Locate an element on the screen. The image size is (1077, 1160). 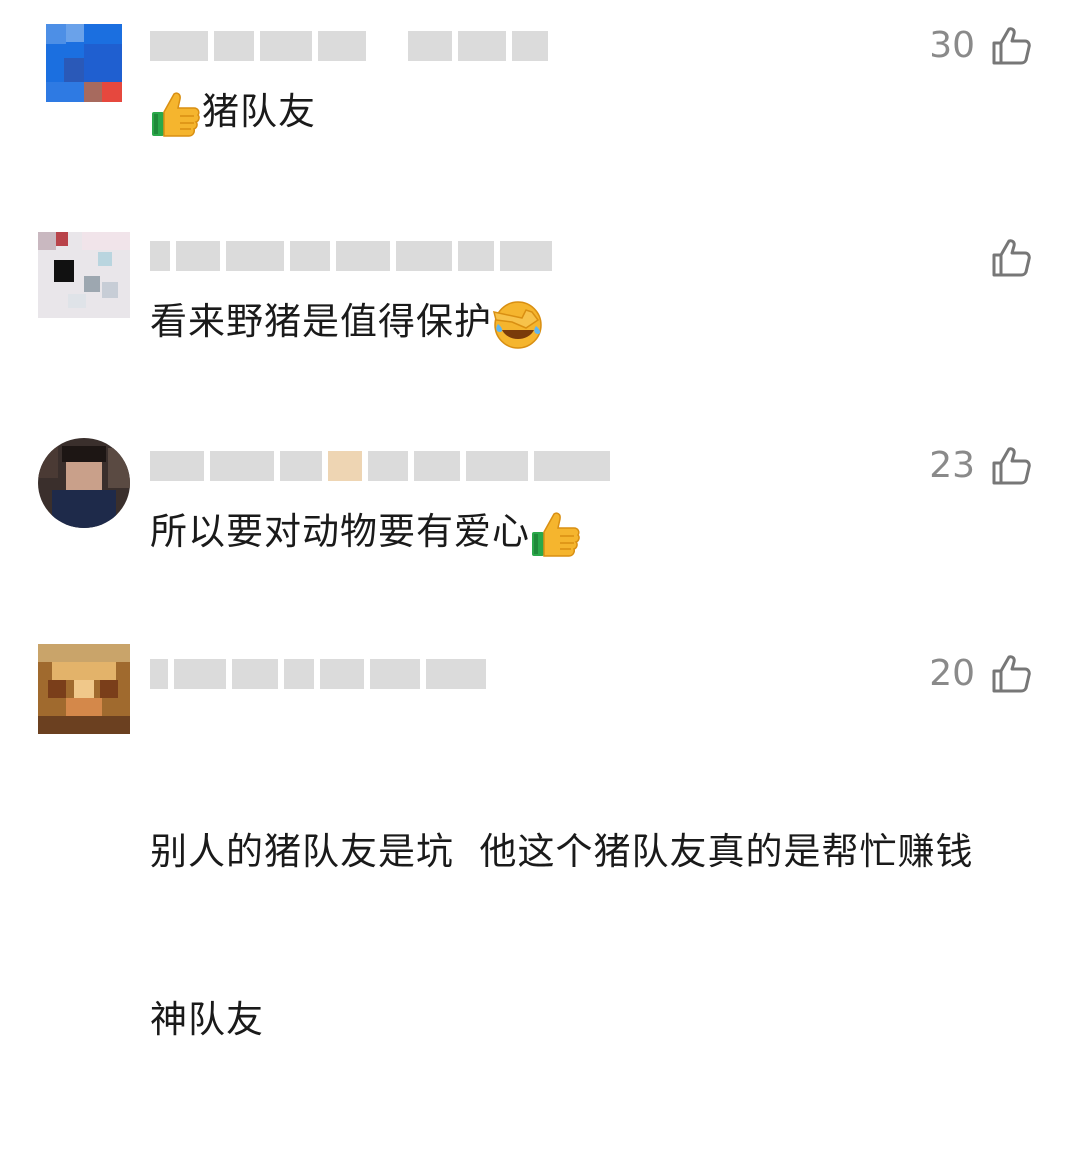
like-button is located at coordinates (1003, 258).